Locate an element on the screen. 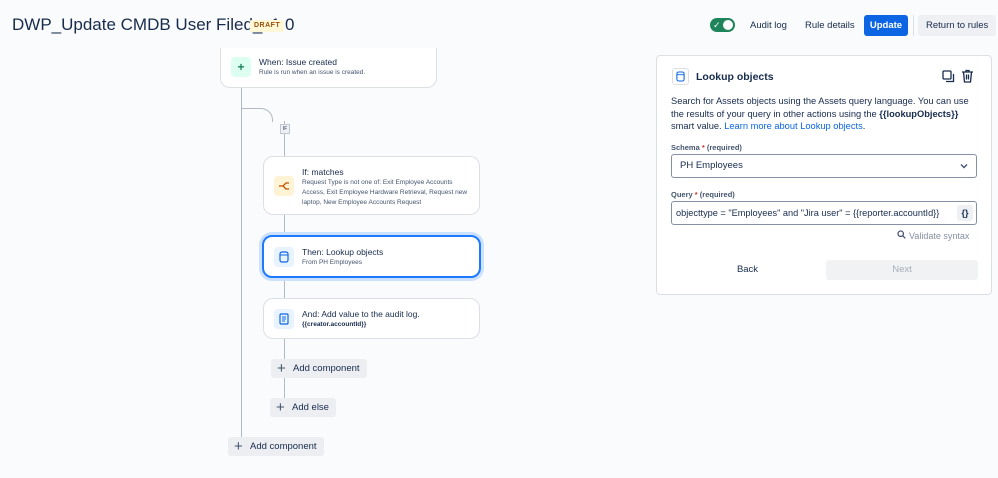 This screenshot has height=478, width=998. smart-value-button: {} is located at coordinates (965, 213).